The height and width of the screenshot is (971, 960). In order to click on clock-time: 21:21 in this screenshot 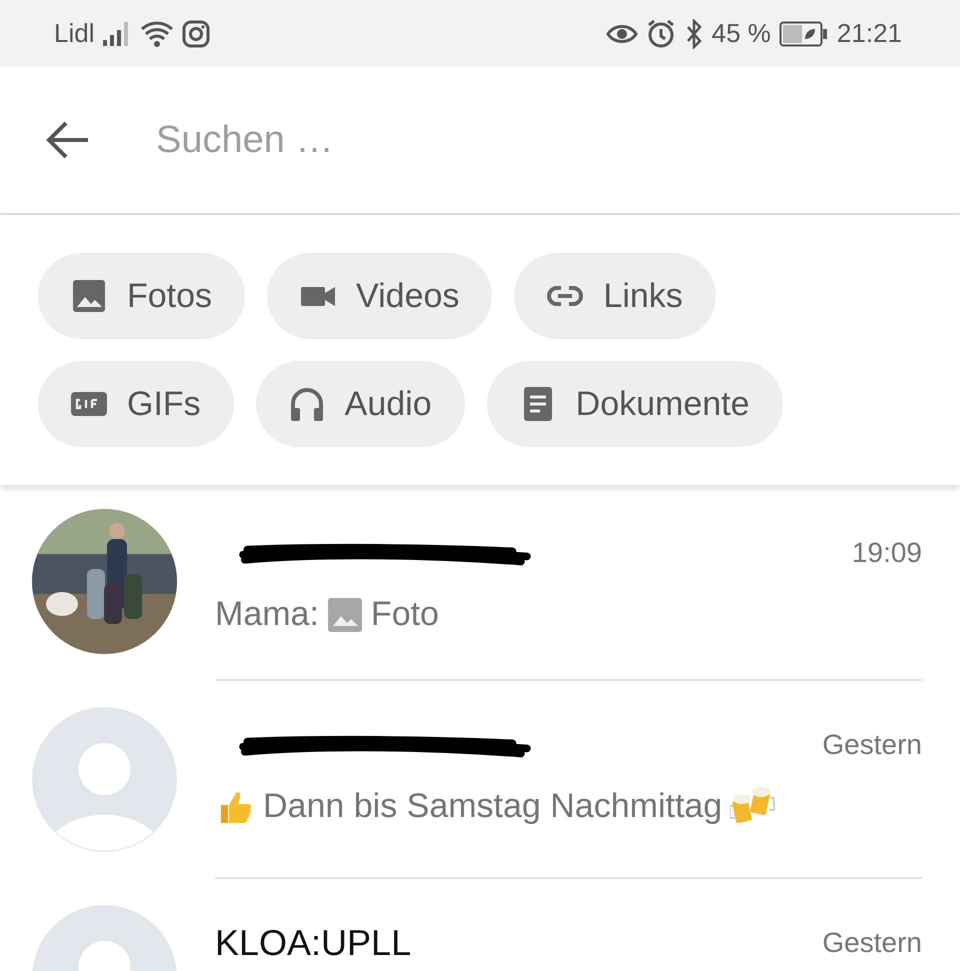, I will do `click(869, 33)`.